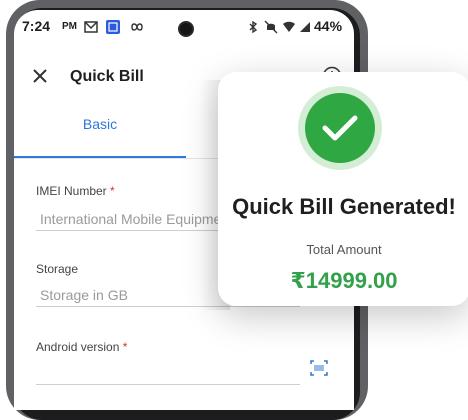 This screenshot has width=468, height=420. I want to click on wifi-icon, so click(289, 26).